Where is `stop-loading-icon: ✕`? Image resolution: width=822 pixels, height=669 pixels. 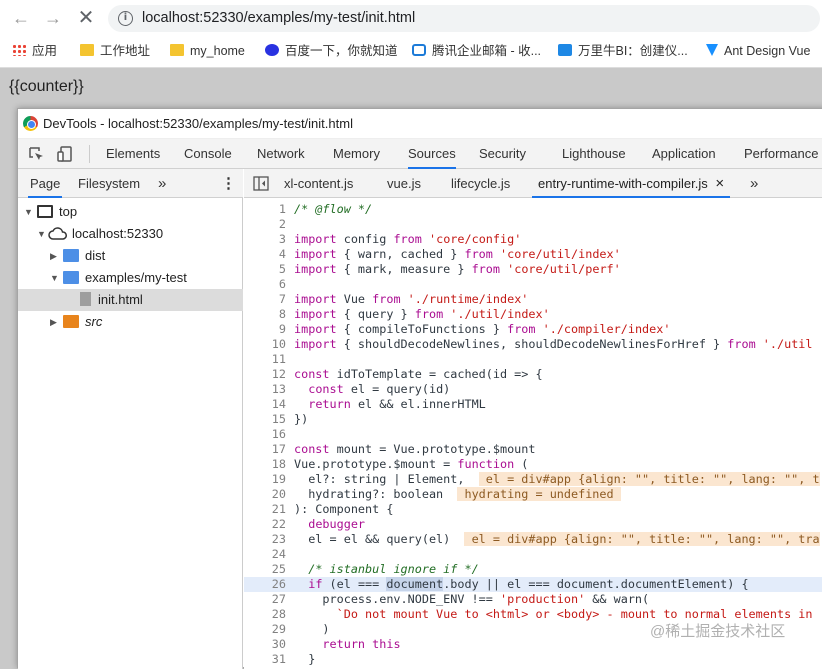 stop-loading-icon: ✕ is located at coordinates (86, 18).